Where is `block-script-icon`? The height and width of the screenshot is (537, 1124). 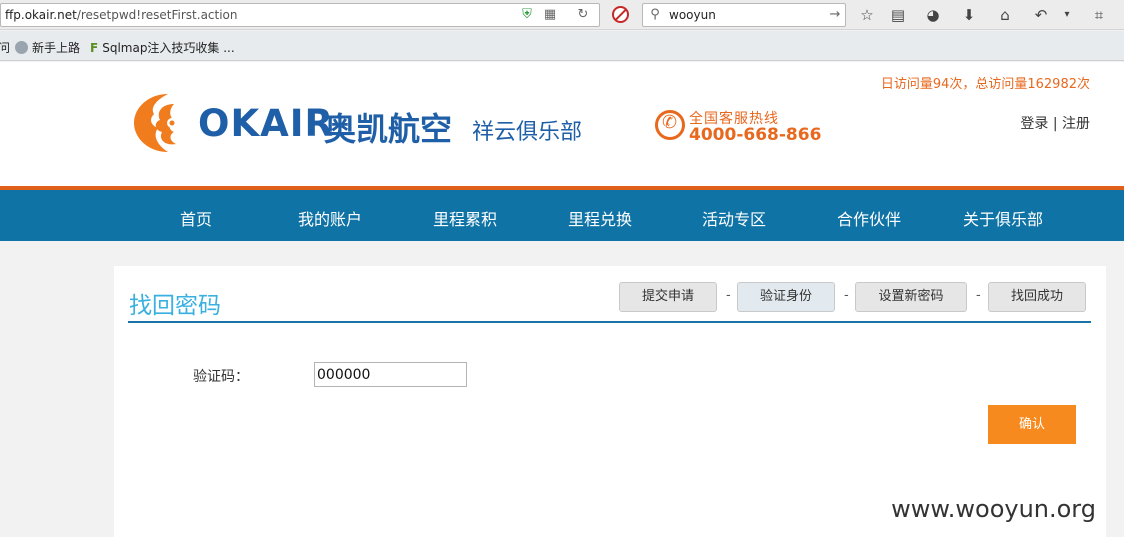
block-script-icon is located at coordinates (620, 14).